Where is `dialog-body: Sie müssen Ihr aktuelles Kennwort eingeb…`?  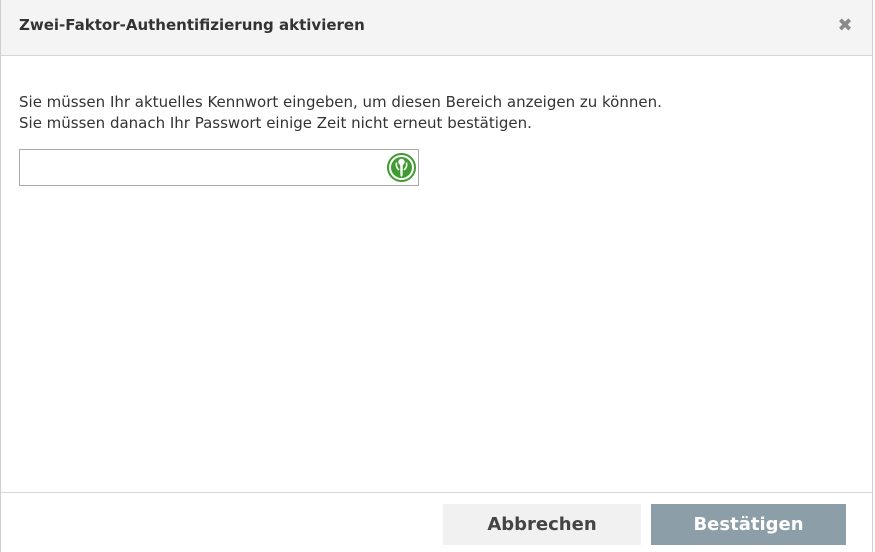 dialog-body: Sie müssen Ihr aktuelles Kennwort eingeb… is located at coordinates (436, 113).